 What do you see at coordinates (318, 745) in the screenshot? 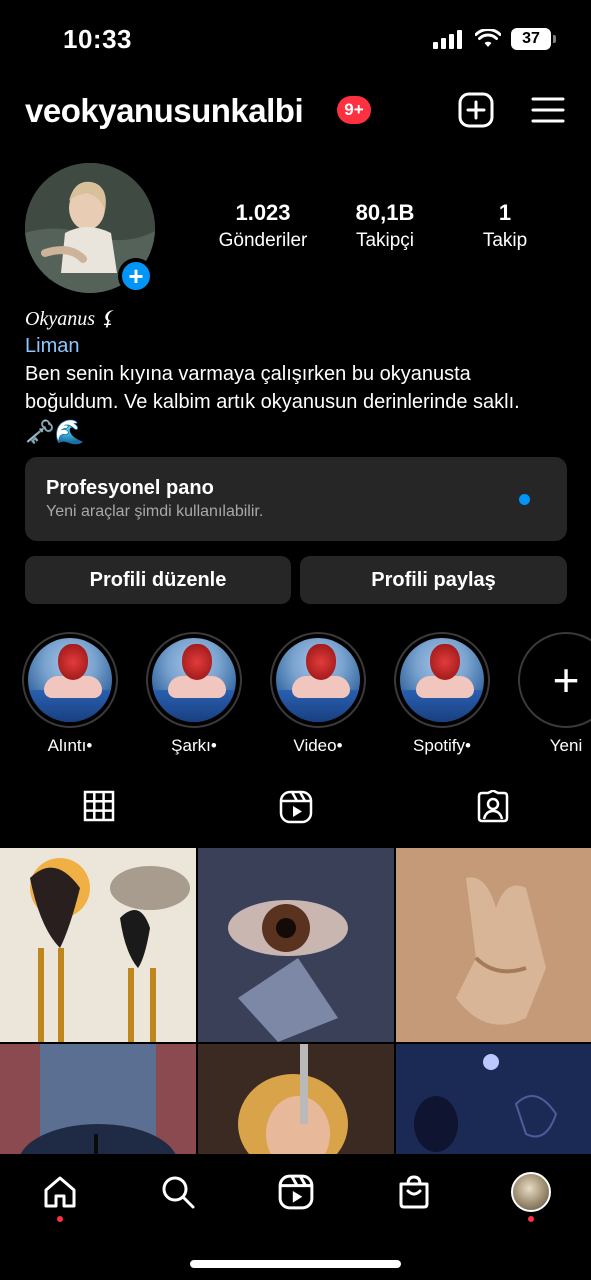
I see `highlight-label: Video•` at bounding box center [318, 745].